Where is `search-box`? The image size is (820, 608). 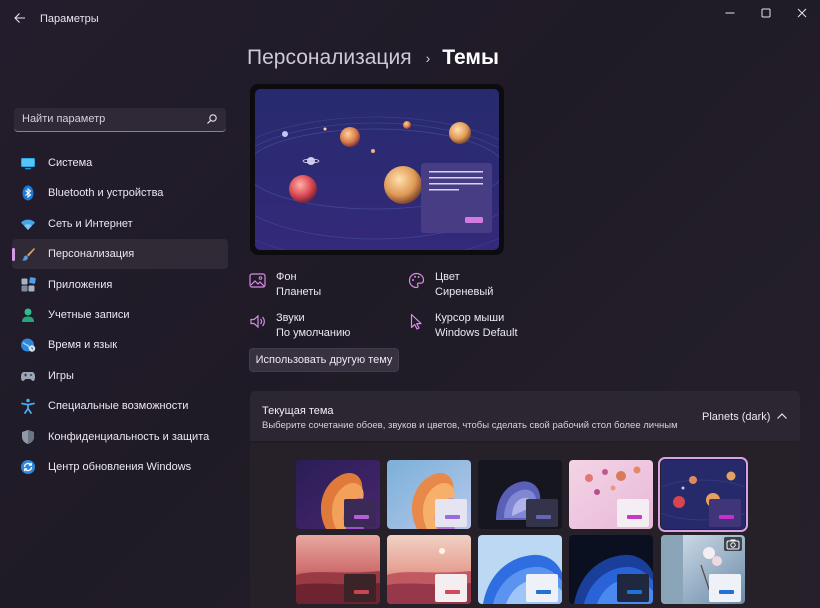 search-box is located at coordinates (120, 120).